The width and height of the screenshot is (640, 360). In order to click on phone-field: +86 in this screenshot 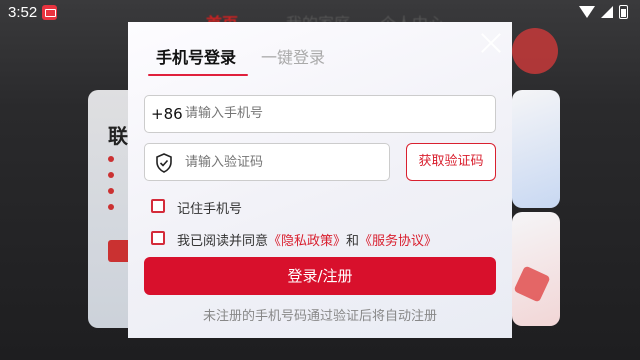, I will do `click(320, 114)`.